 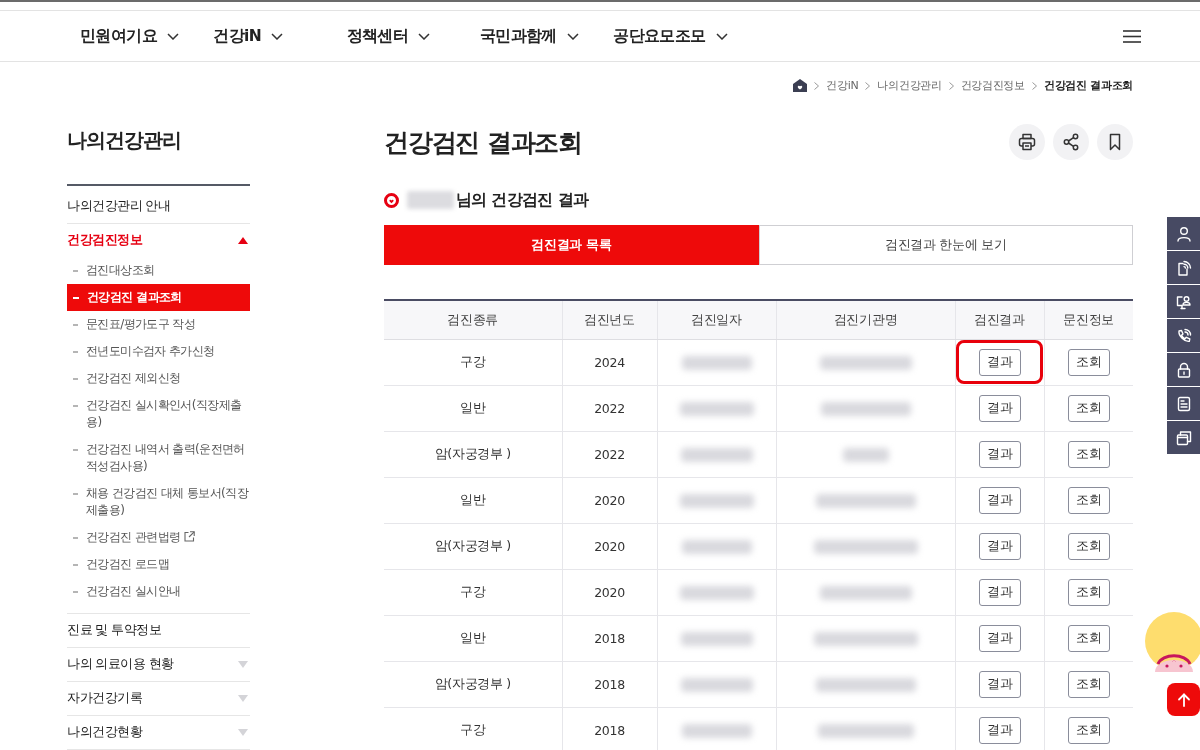 What do you see at coordinates (609, 320) in the screenshot?
I see `column-header: 검진년도` at bounding box center [609, 320].